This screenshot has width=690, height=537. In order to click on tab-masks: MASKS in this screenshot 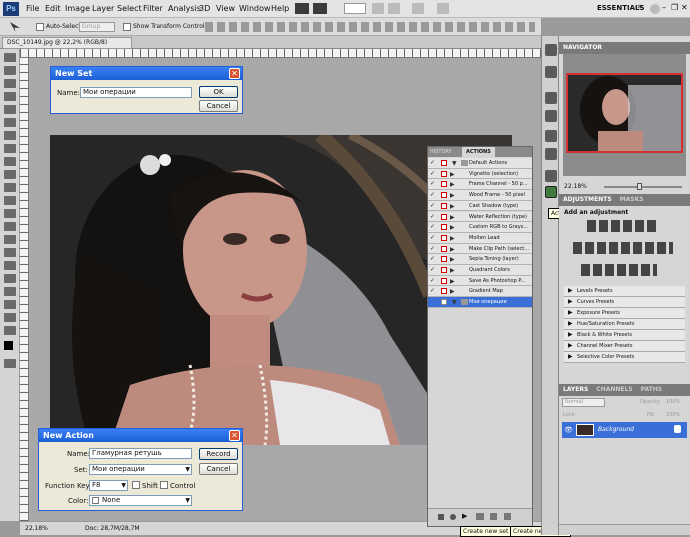, I will do `click(632, 199)`.